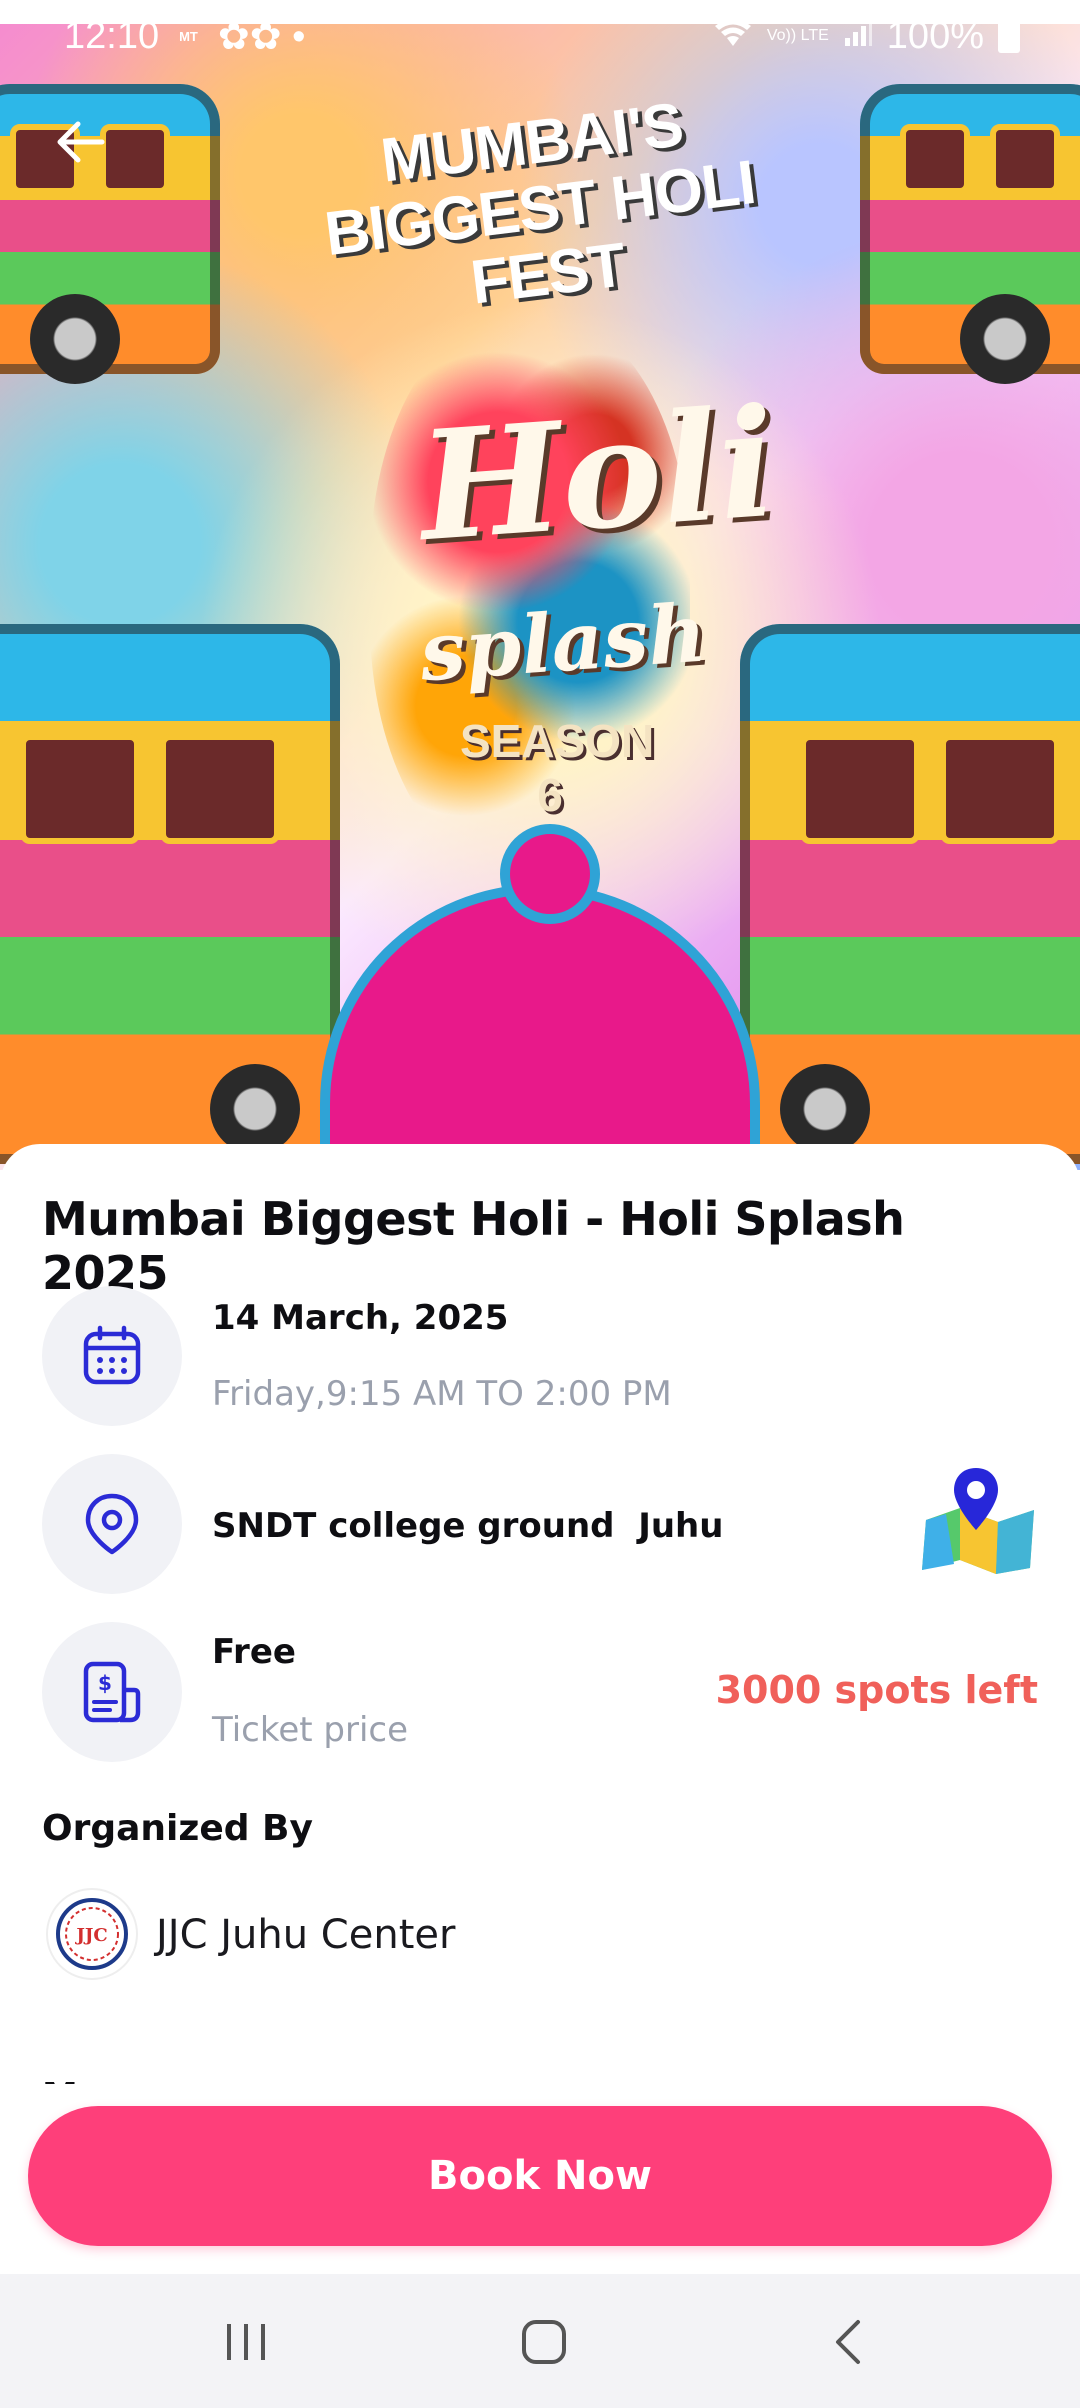 The height and width of the screenshot is (2408, 1080). I want to click on event-price-row: $ Free Ticket price 3000 spots left, so click(542, 1692).